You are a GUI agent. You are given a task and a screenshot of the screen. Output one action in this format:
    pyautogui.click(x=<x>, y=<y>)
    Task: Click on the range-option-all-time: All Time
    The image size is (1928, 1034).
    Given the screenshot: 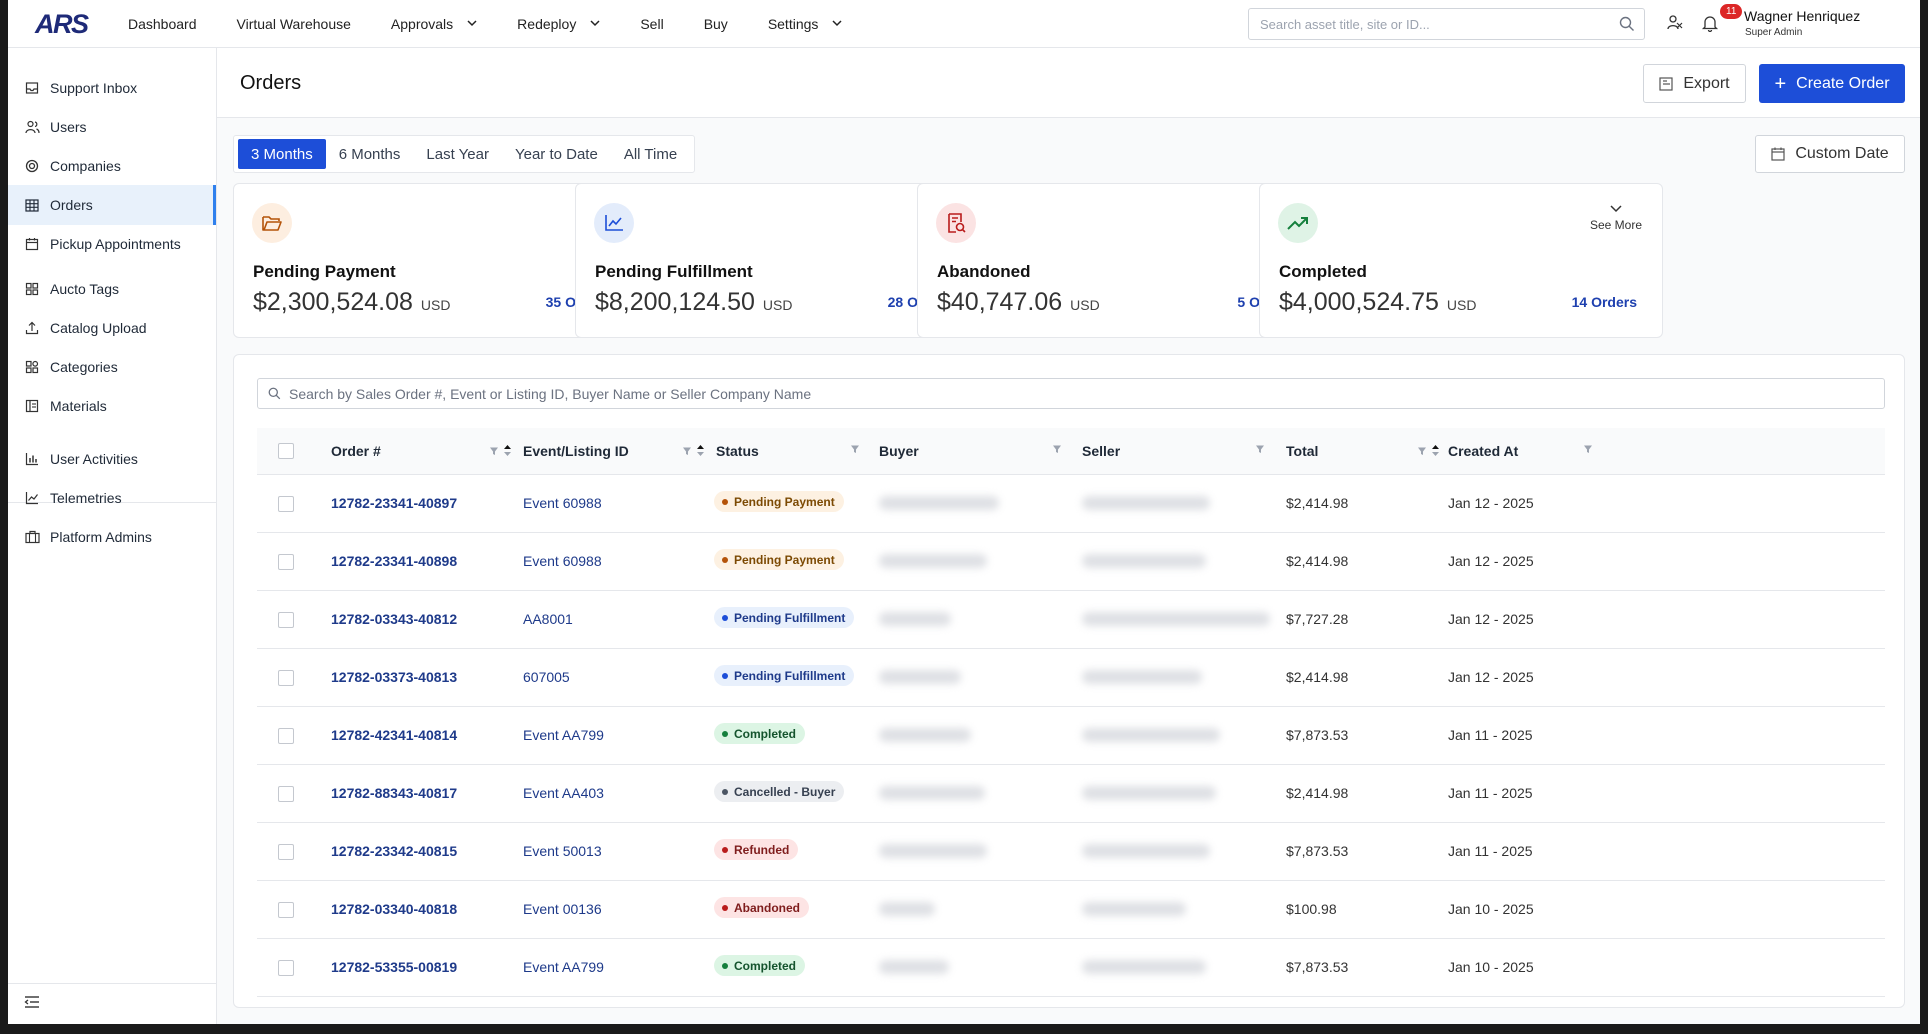 What is the action you would take?
    pyautogui.click(x=650, y=154)
    